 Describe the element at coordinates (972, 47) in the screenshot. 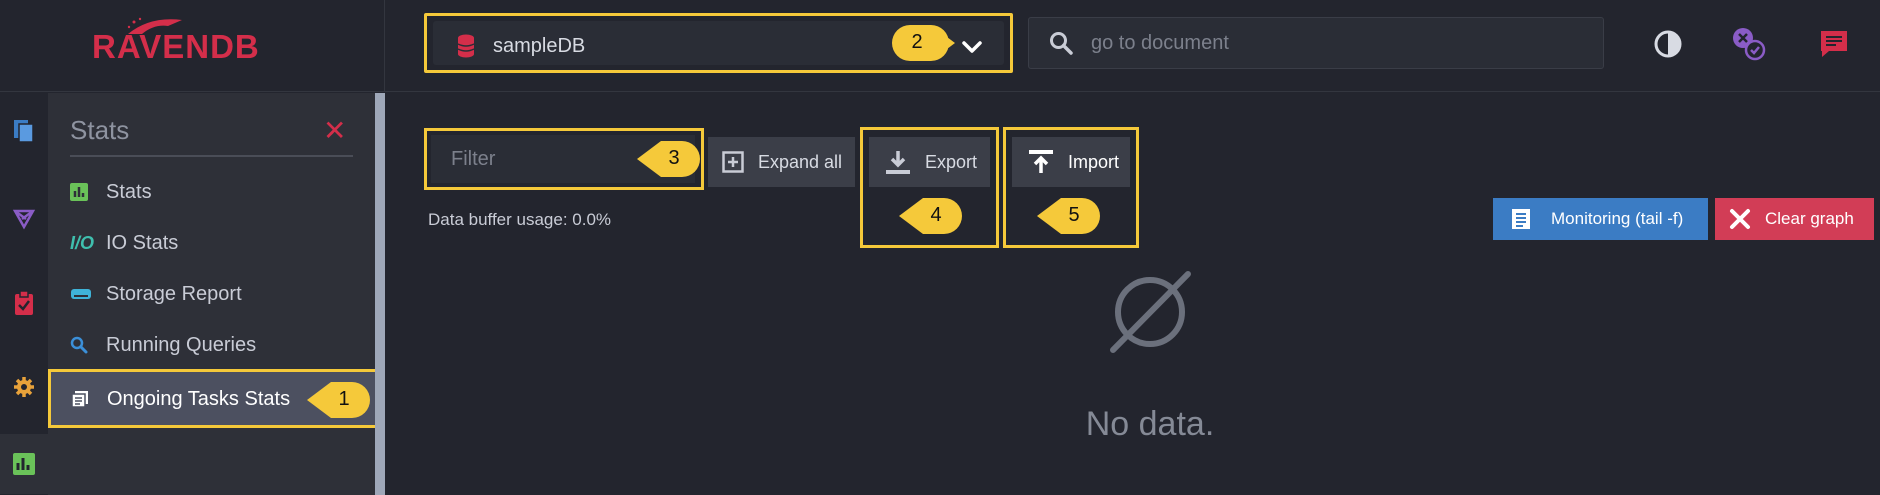

I see `chevron-down-icon` at that location.